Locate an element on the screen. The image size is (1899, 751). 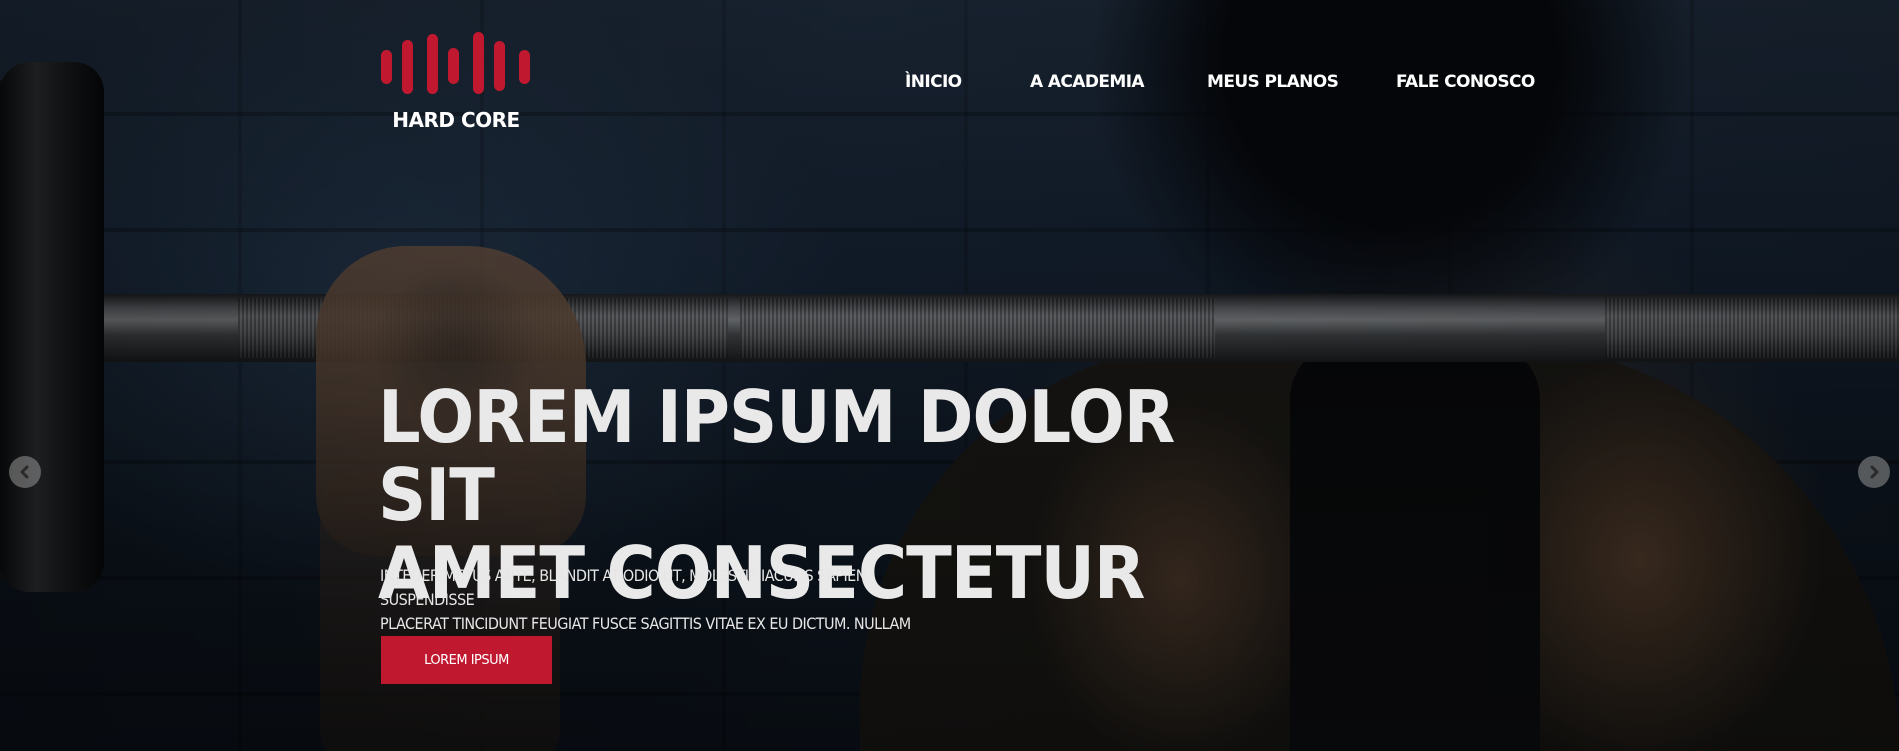
sound-wave-icon is located at coordinates (455, 63).